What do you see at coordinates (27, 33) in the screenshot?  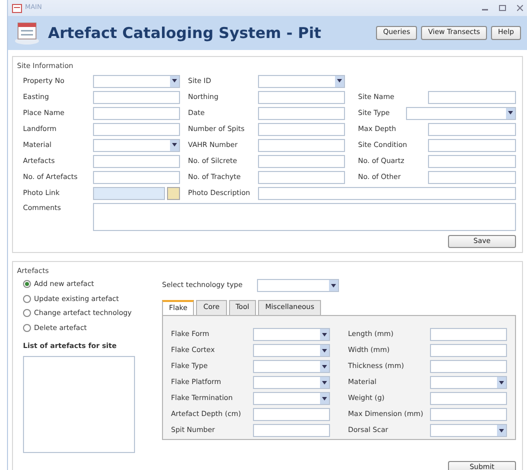 I see `form-icon` at bounding box center [27, 33].